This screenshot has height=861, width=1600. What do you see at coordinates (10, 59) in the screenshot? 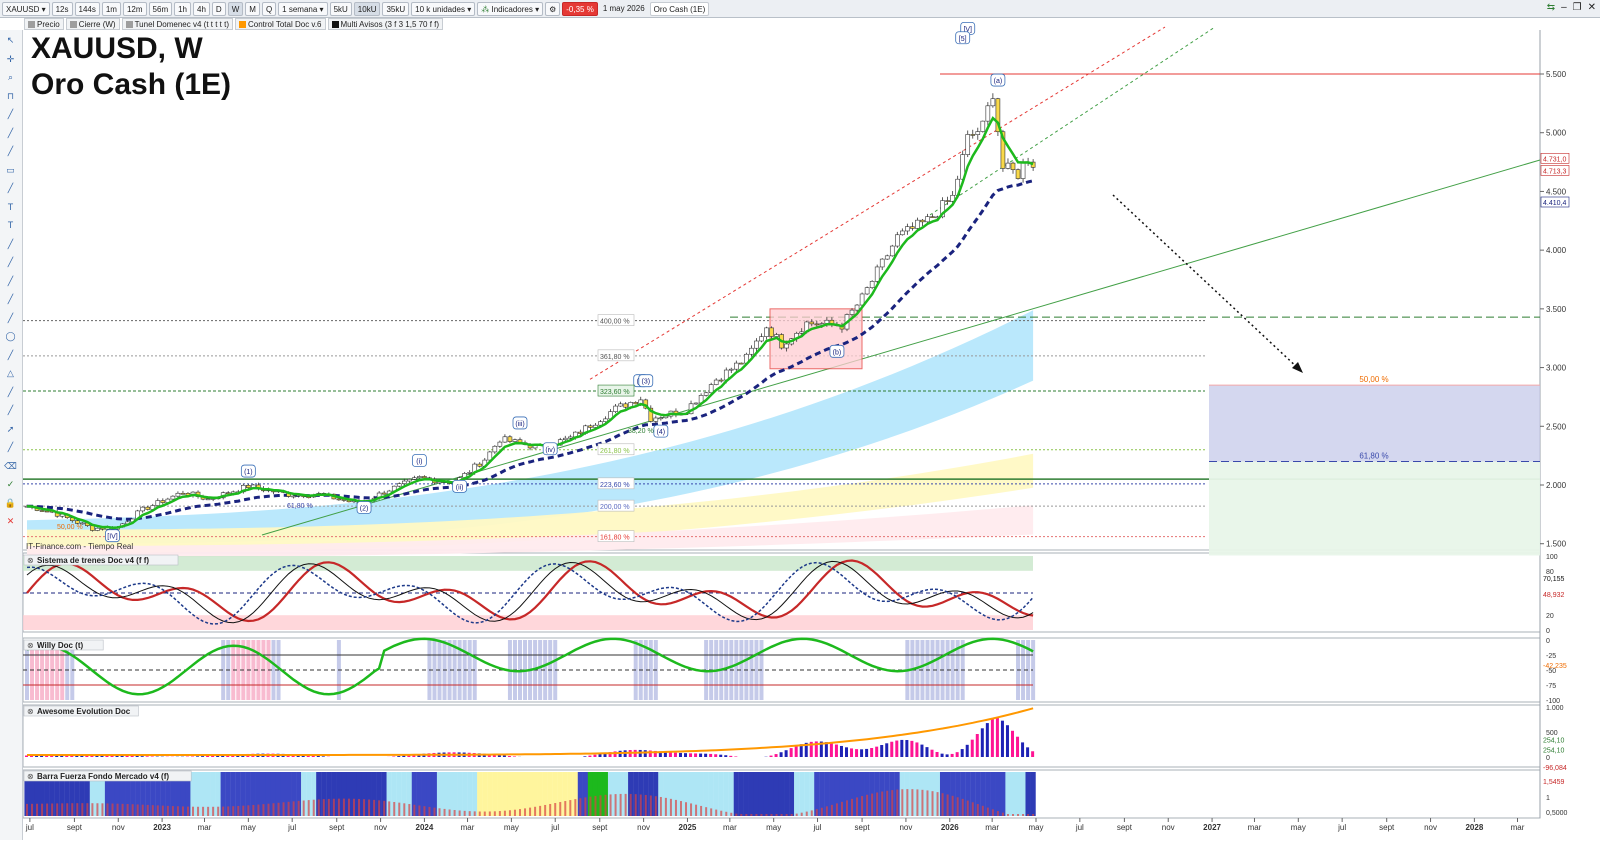
I see `crosshair-icon: ✛` at bounding box center [10, 59].